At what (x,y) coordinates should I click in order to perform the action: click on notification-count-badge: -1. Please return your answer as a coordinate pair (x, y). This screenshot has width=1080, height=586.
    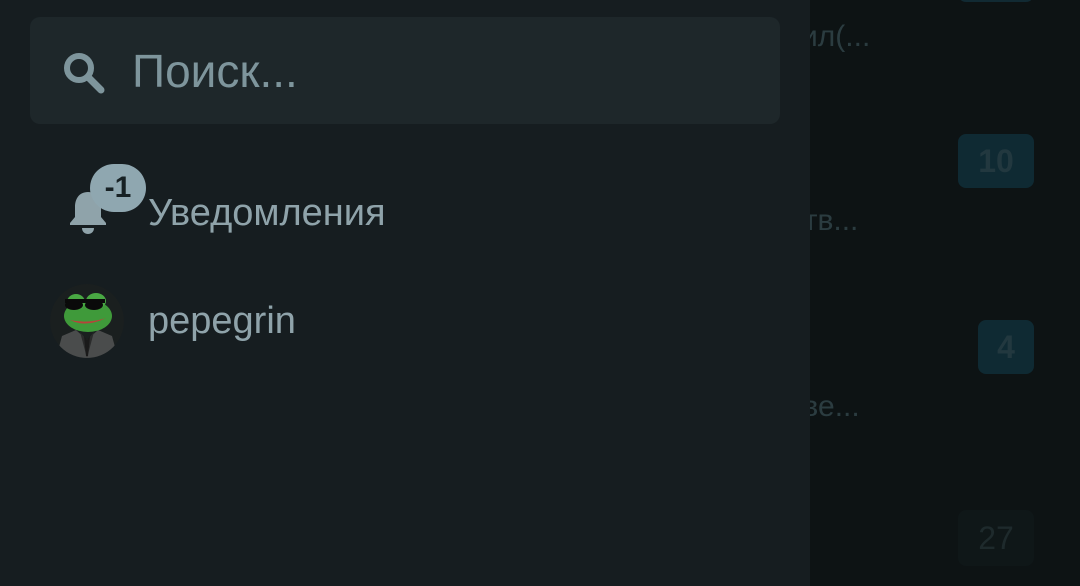
    Looking at the image, I should click on (118, 188).